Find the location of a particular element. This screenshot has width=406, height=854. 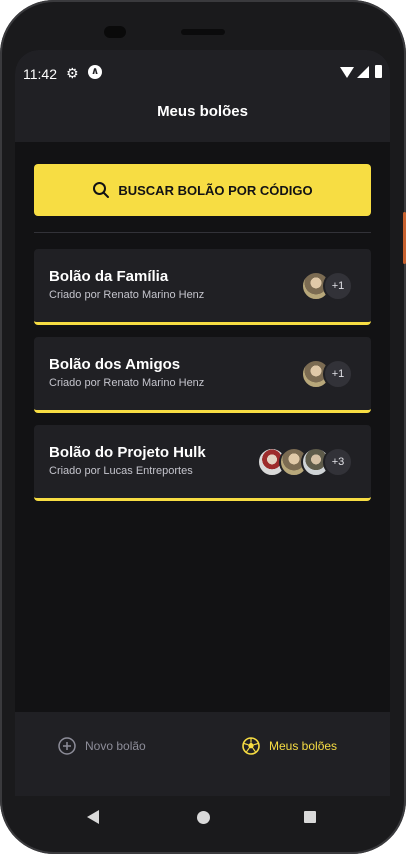

participant-count: +3 is located at coordinates (338, 462).